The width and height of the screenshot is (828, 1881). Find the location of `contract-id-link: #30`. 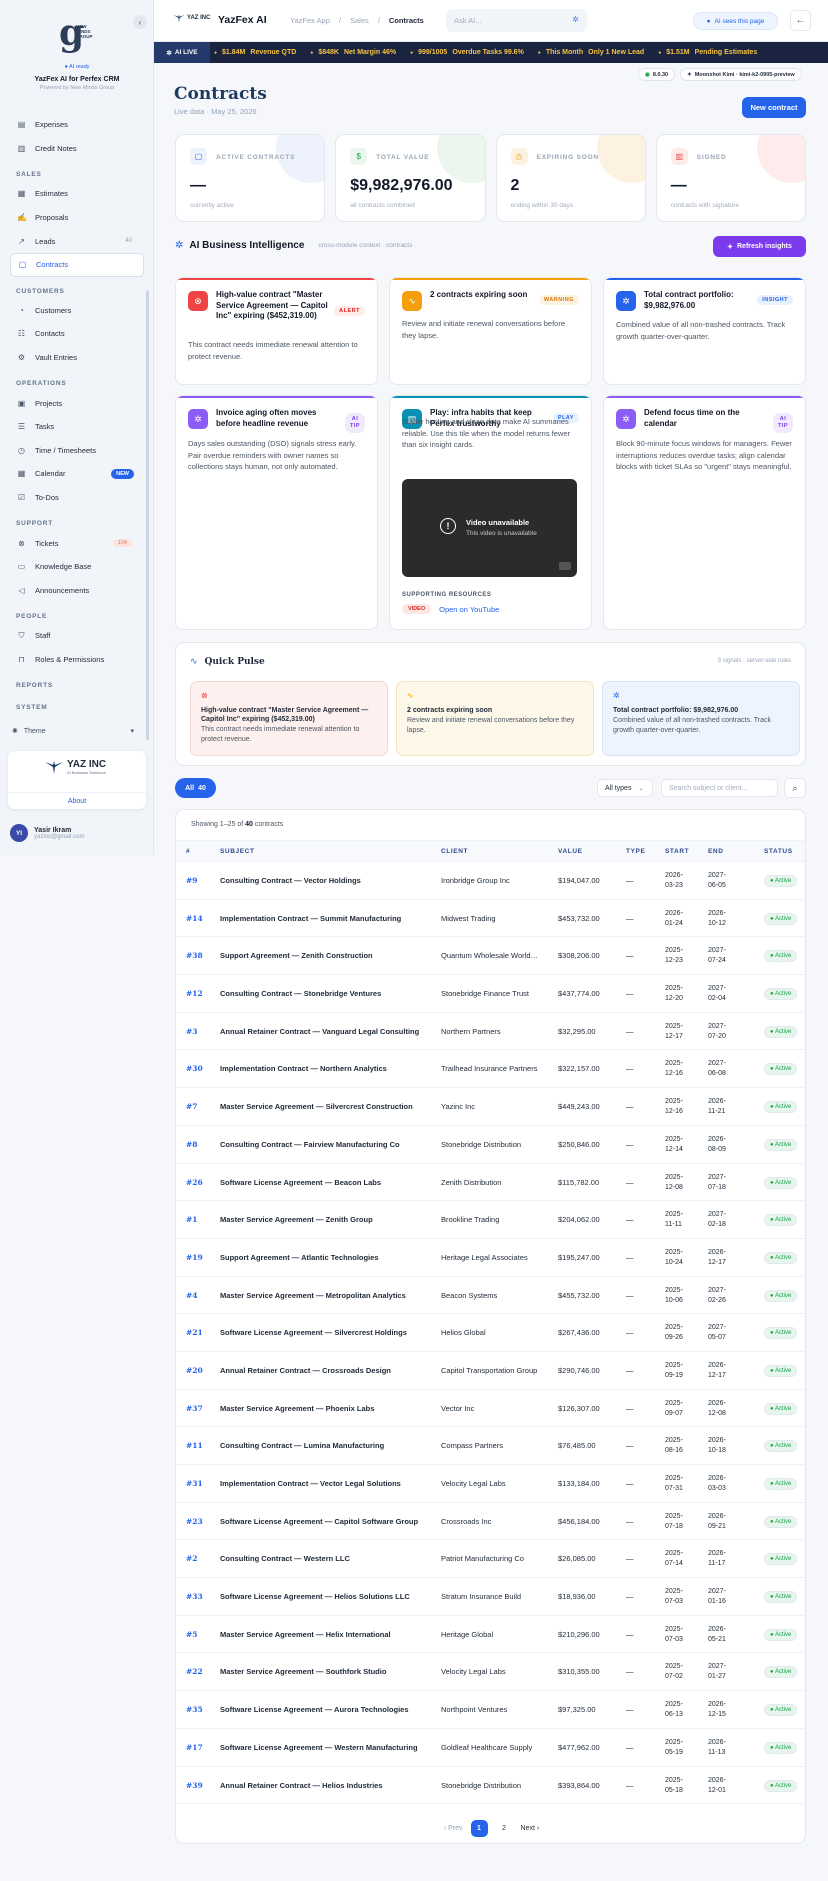

contract-id-link: #30 is located at coordinates (194, 1068).